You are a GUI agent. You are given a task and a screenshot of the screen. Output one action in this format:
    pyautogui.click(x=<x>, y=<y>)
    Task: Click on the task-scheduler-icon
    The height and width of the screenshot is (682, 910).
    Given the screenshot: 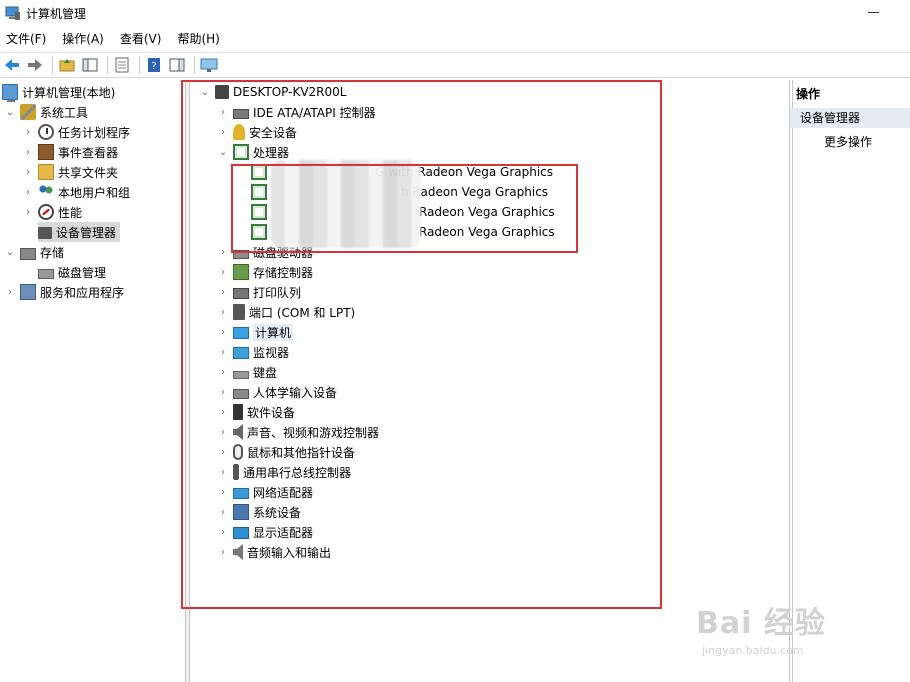 What is the action you would take?
    pyautogui.click(x=46, y=132)
    